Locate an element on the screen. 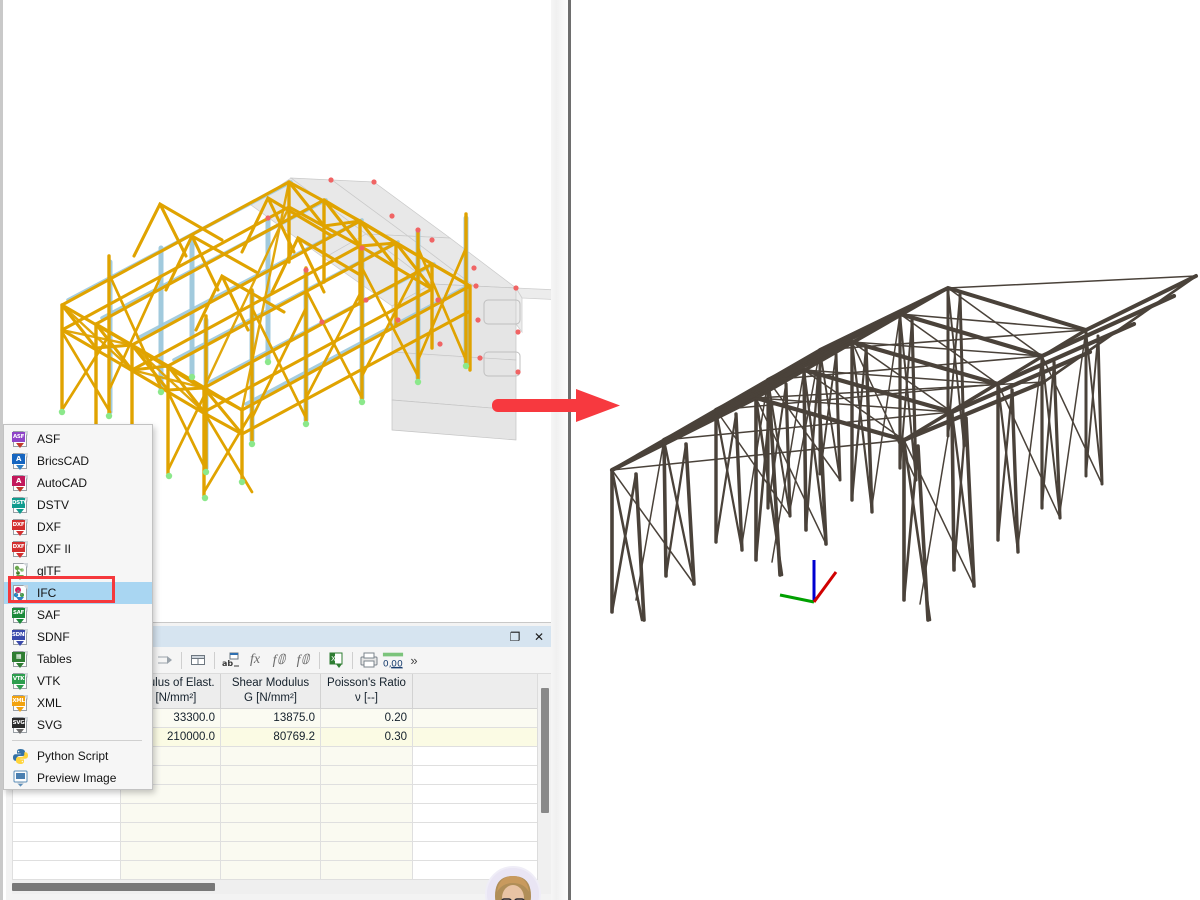  menu-item-saf: SAF SAF is located at coordinates (78, 615).